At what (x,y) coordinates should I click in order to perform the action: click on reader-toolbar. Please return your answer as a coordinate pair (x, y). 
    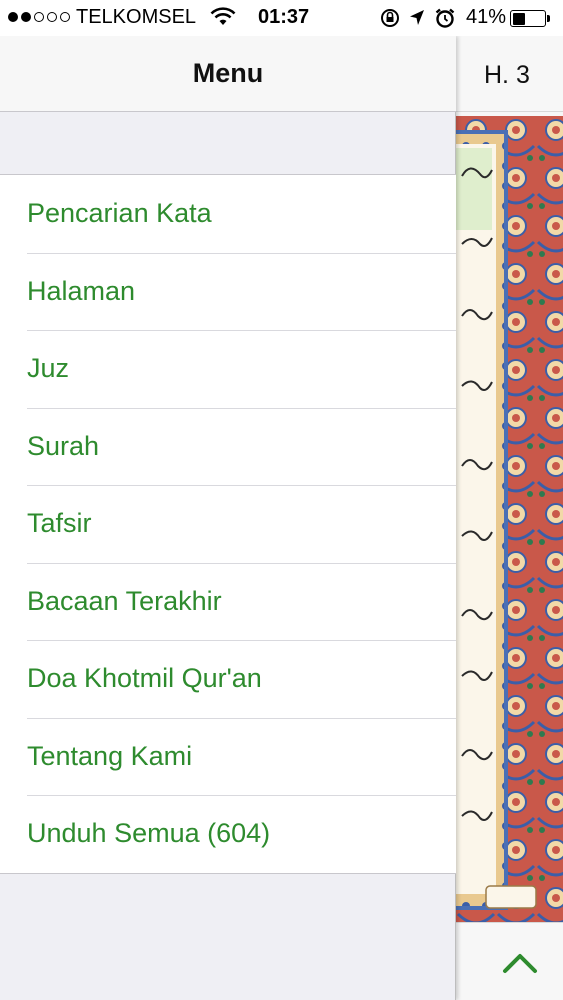
    Looking at the image, I should click on (509, 961).